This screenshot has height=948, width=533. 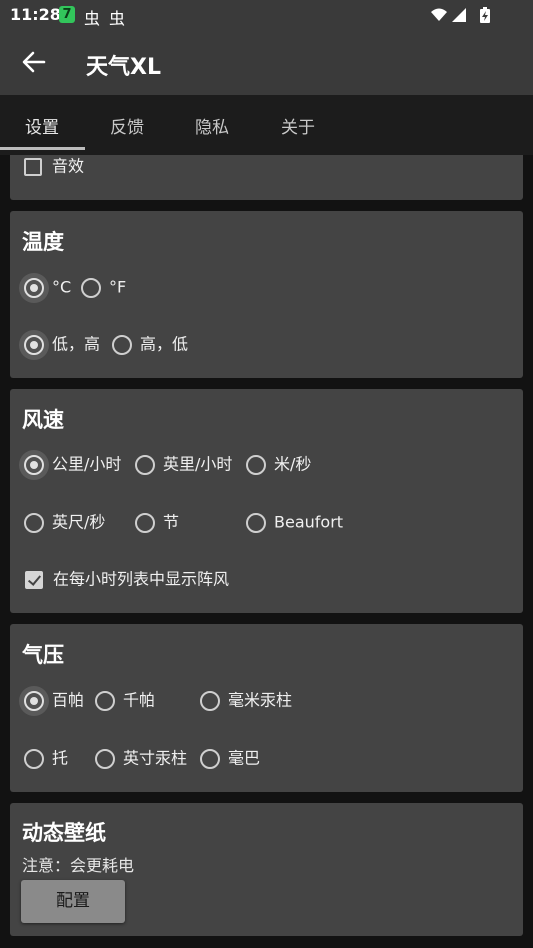 What do you see at coordinates (60, 758) in the screenshot?
I see `option-label: 托` at bounding box center [60, 758].